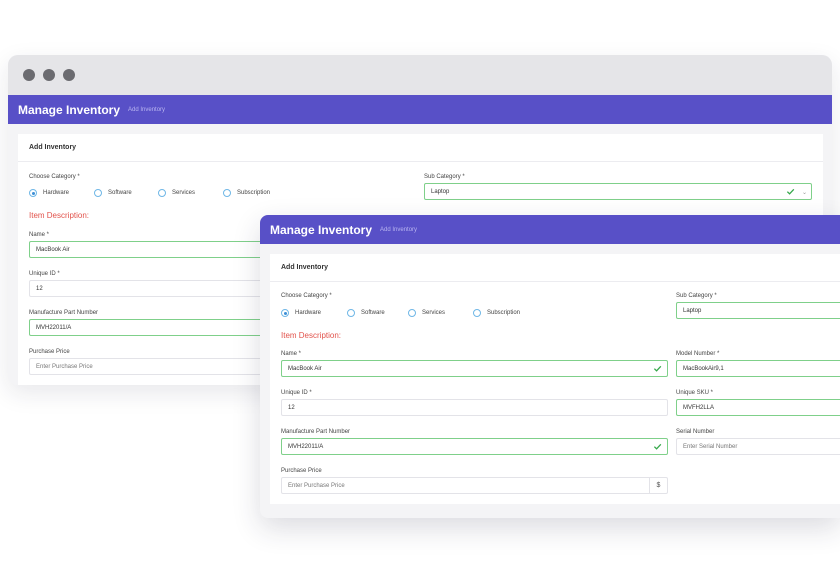 The height and width of the screenshot is (570, 840). What do you see at coordinates (698, 354) in the screenshot?
I see `model-number-label: Model Number *` at bounding box center [698, 354].